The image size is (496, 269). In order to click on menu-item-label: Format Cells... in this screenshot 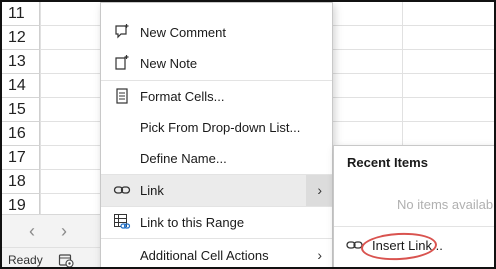, I will do `click(182, 96)`.